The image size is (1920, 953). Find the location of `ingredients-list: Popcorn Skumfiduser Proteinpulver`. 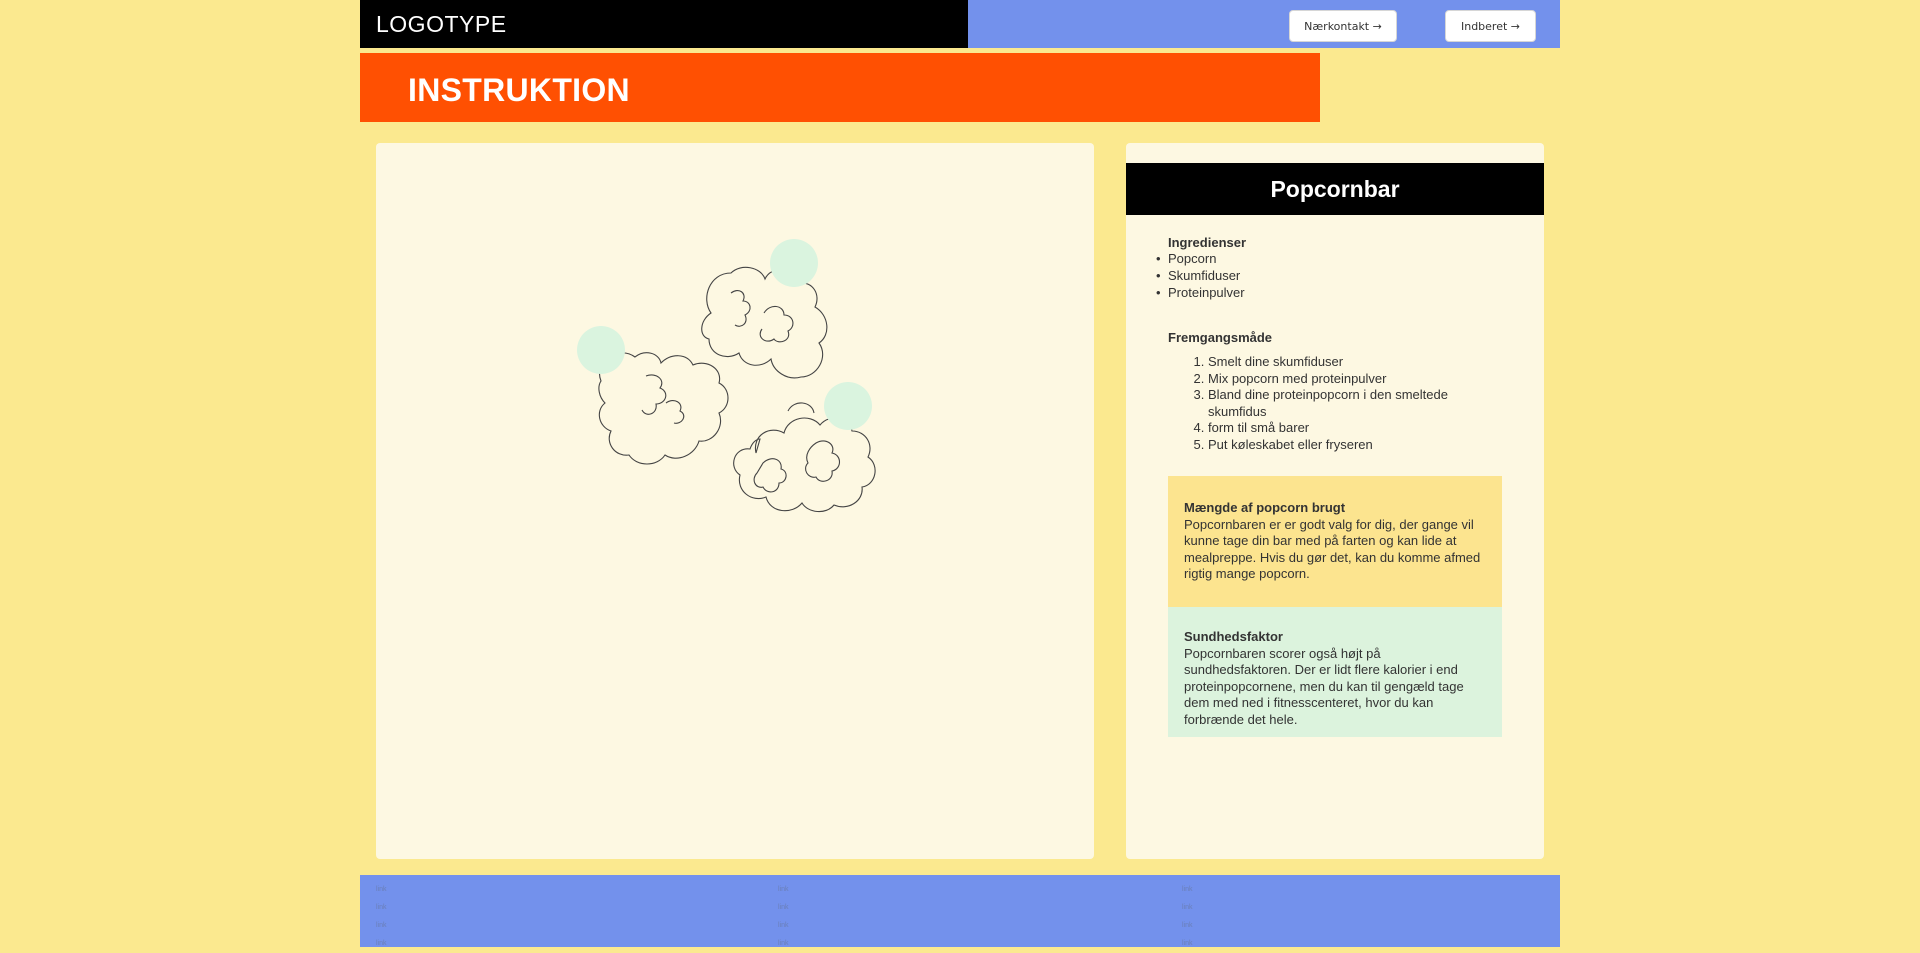

ingredients-list: Popcorn Skumfiduser Proteinpulver is located at coordinates (1201, 275).